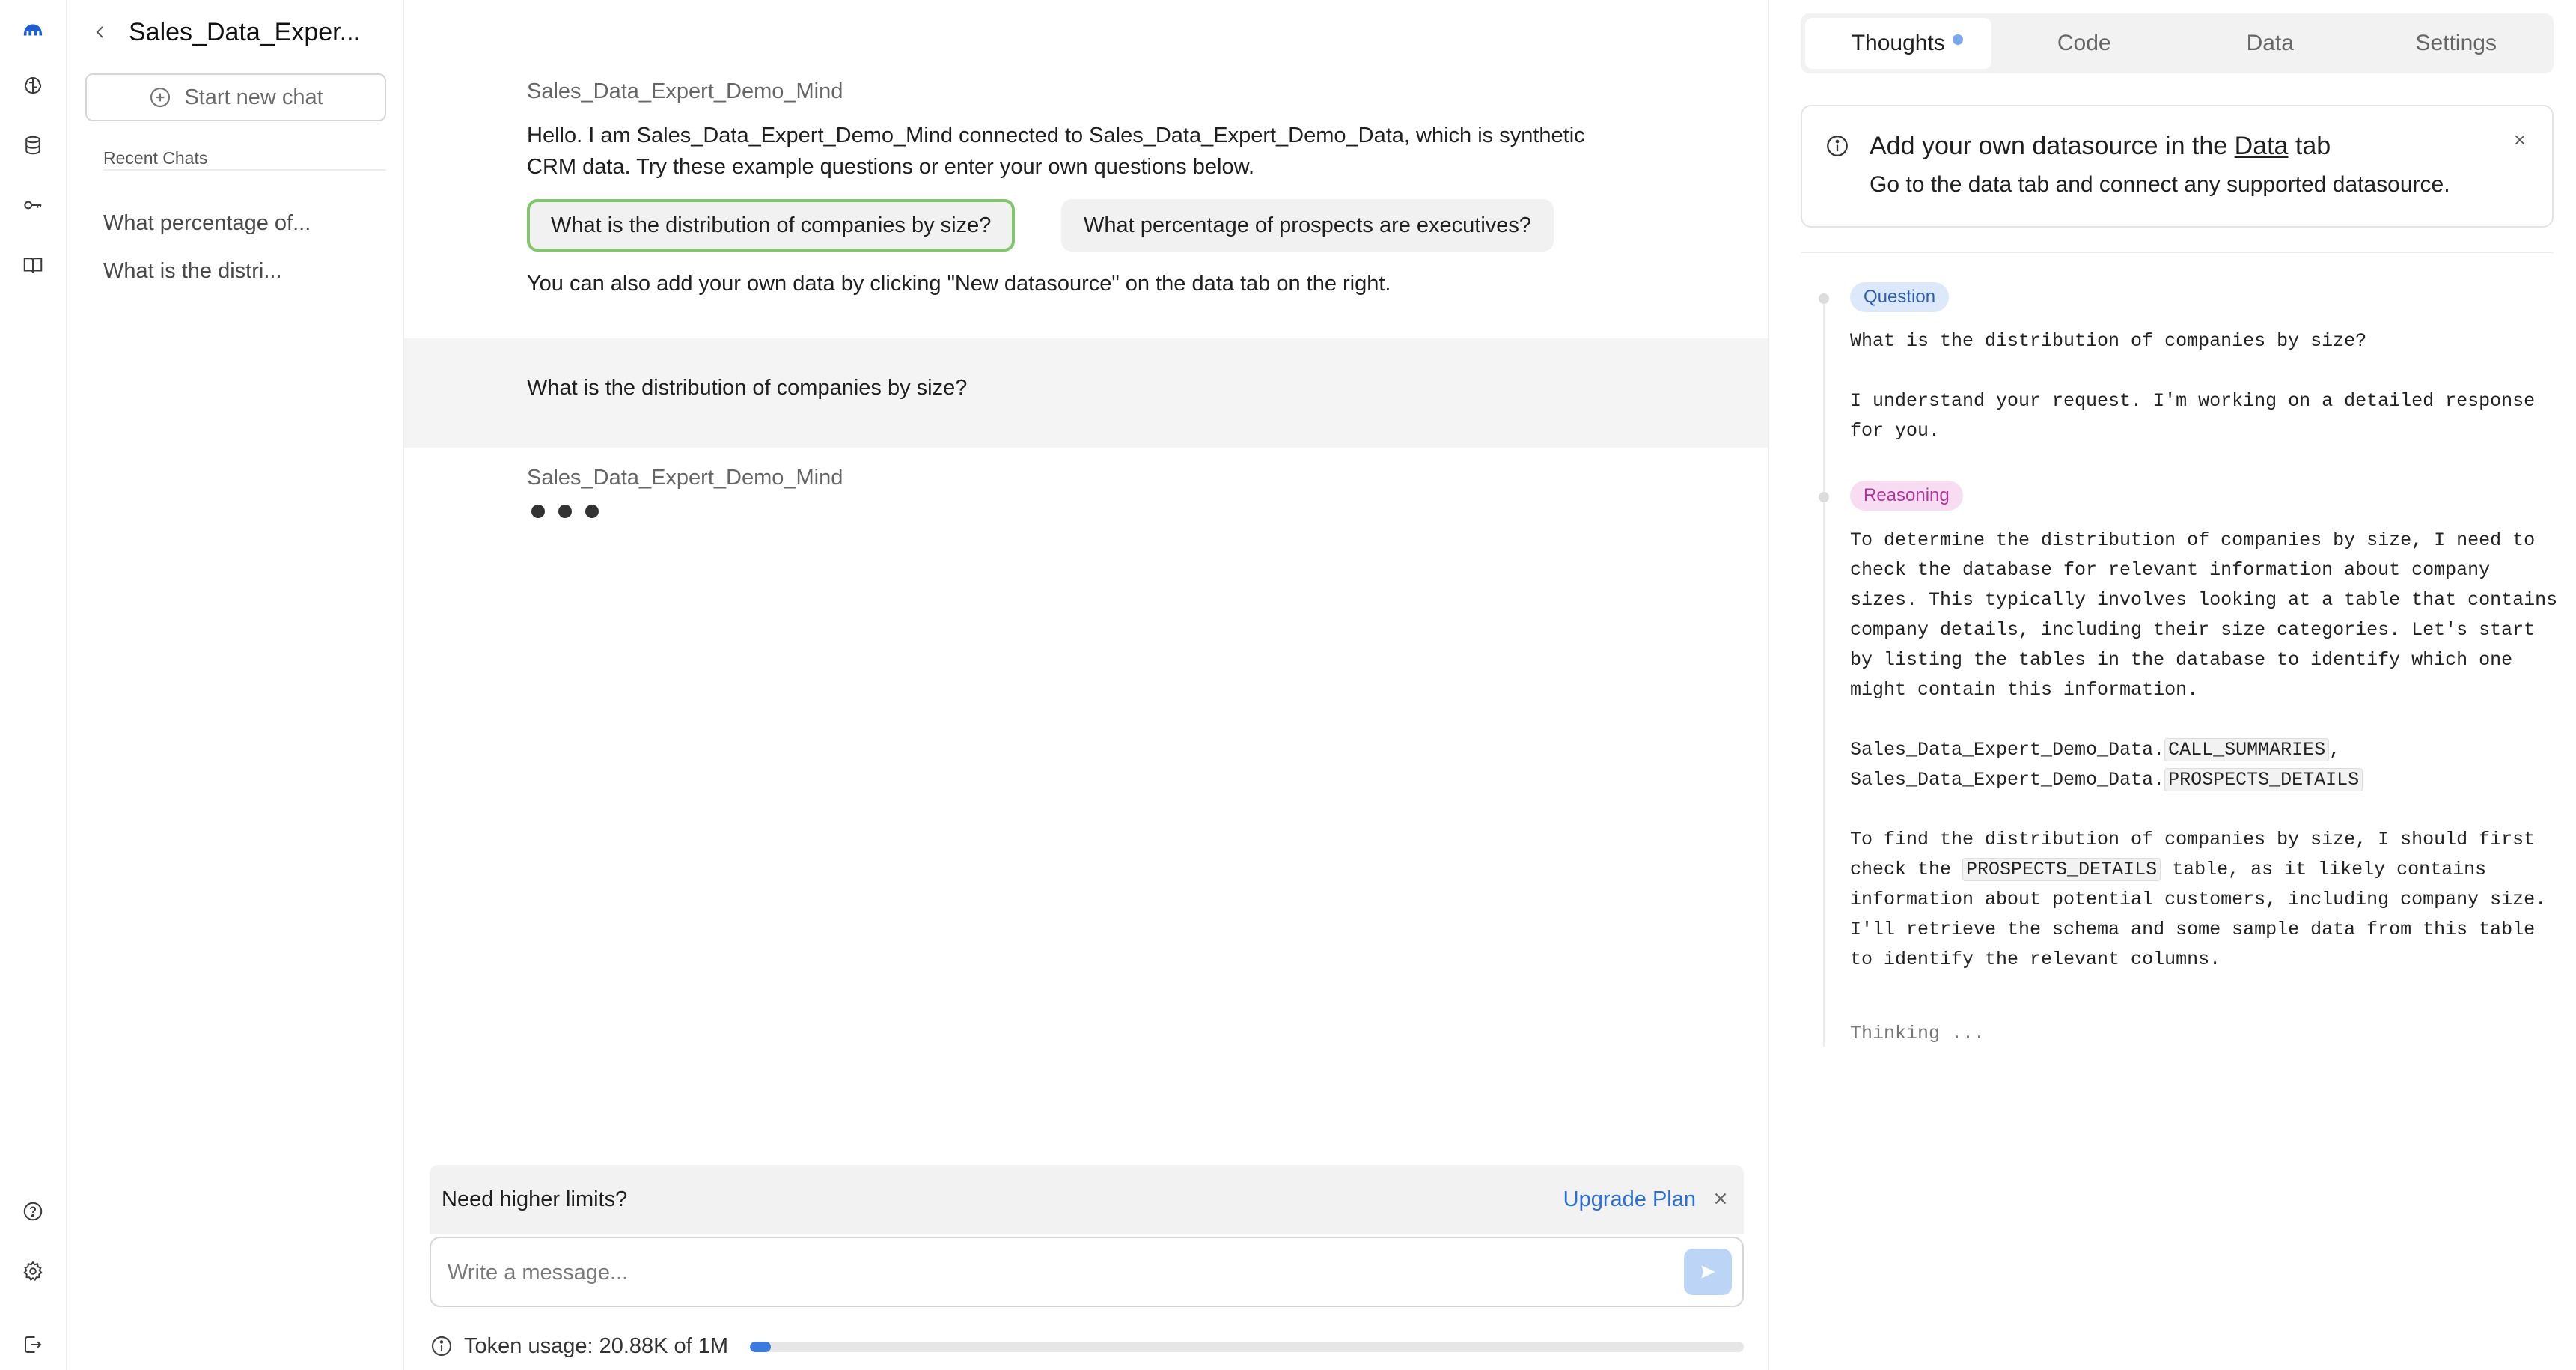 Image resolution: width=2576 pixels, height=1370 pixels. I want to click on callout-title-text: tab, so click(2309, 146).